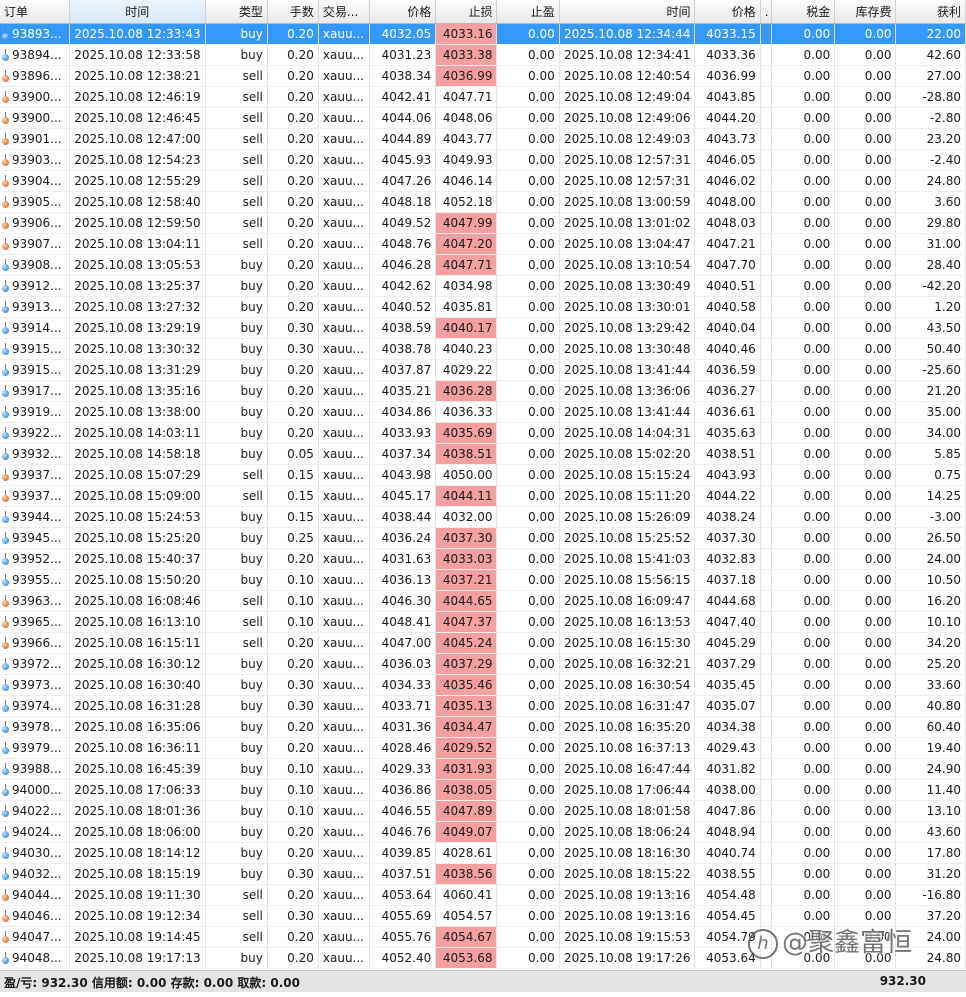 The image size is (966, 997). I want to click on col-header-price: 价格, so click(403, 12).